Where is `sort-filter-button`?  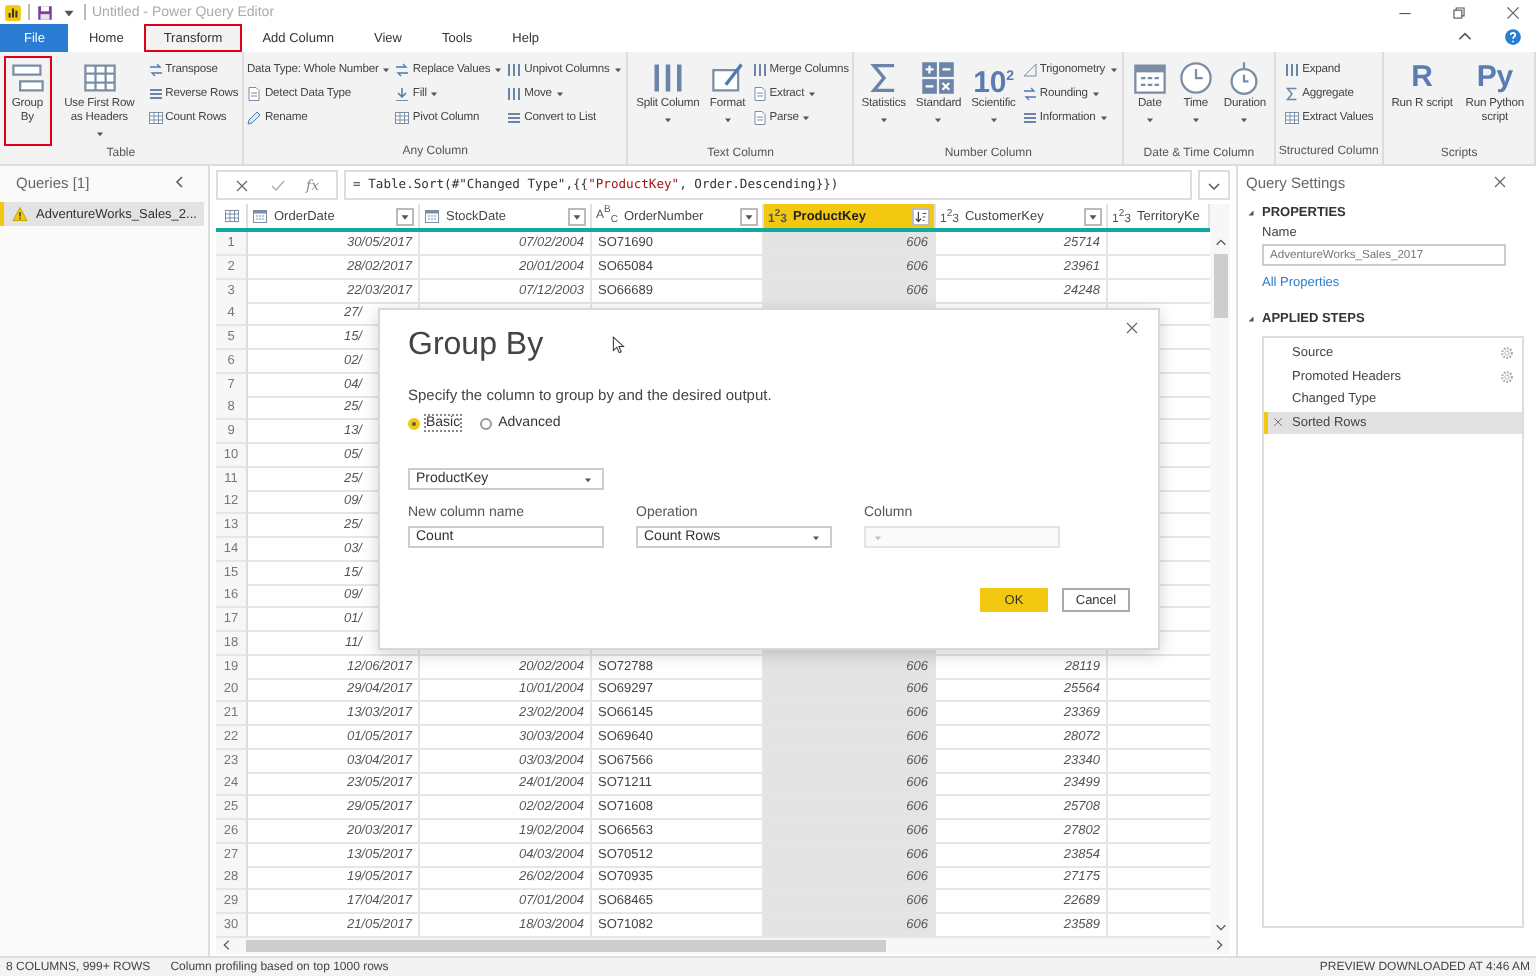
sort-filter-button is located at coordinates (921, 216).